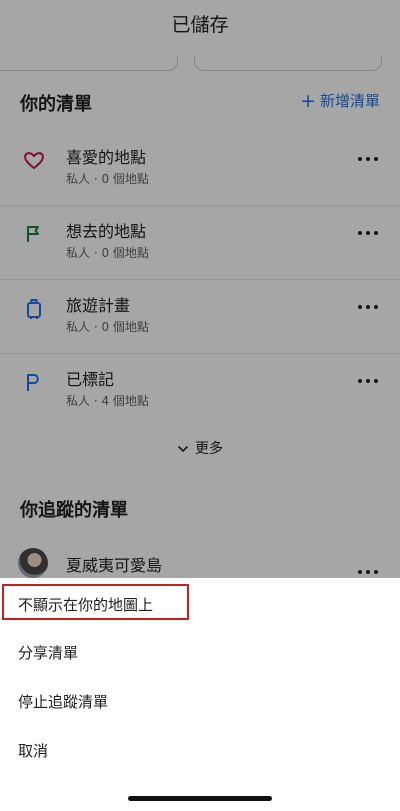 This screenshot has width=400, height=811. What do you see at coordinates (63, 702) in the screenshot?
I see `option-label: 停止追蹤清單` at bounding box center [63, 702].